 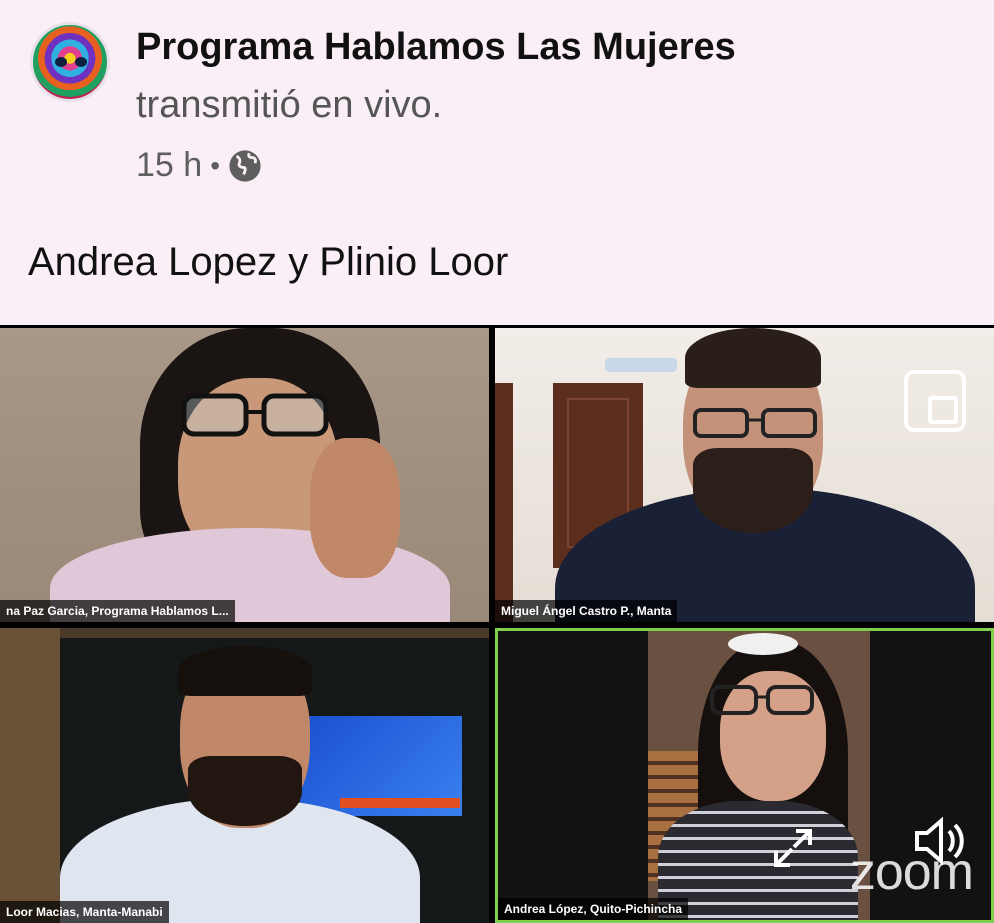 What do you see at coordinates (935, 401) in the screenshot?
I see `picture-in-picture-icon` at bounding box center [935, 401].